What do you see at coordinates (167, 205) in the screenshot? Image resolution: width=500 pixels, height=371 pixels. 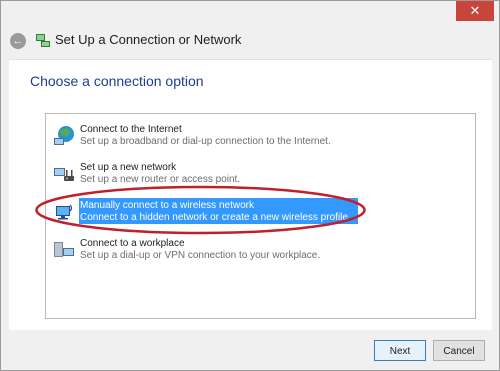 I see `option-title: Manually connect to a wireless network` at bounding box center [167, 205].